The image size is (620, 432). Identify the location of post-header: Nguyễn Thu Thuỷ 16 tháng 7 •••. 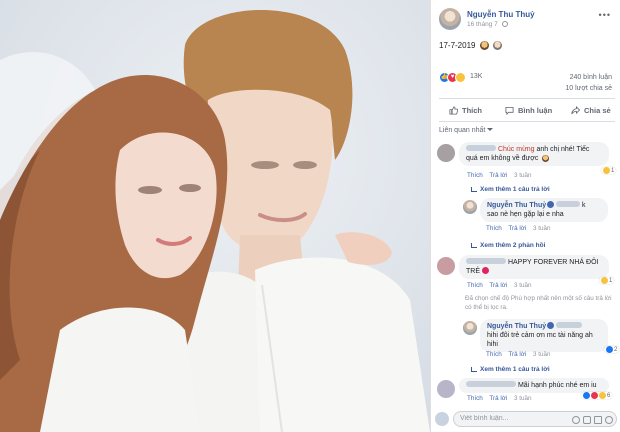
(527, 19).